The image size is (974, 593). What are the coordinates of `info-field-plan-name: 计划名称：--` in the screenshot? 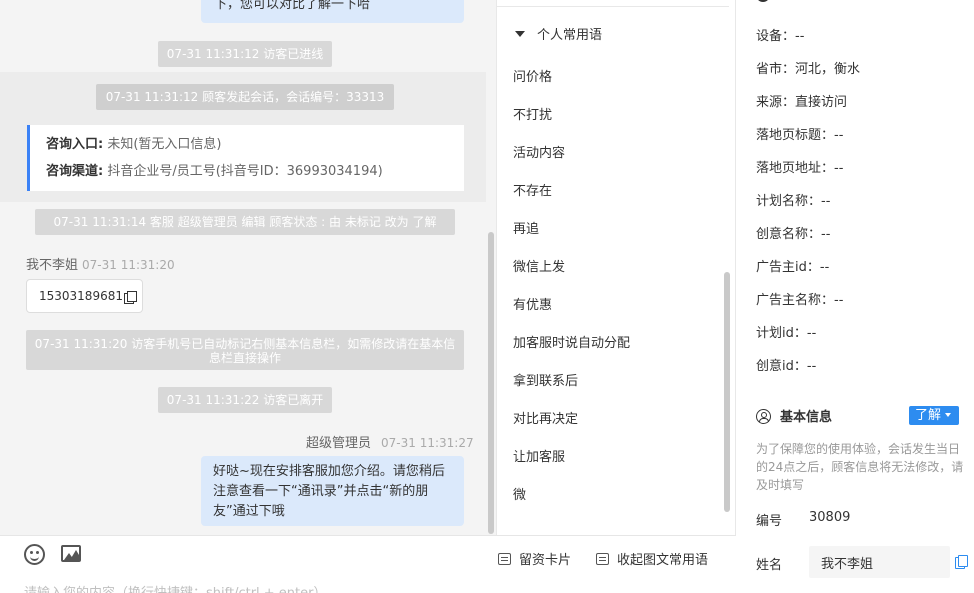 It's located at (793, 199).